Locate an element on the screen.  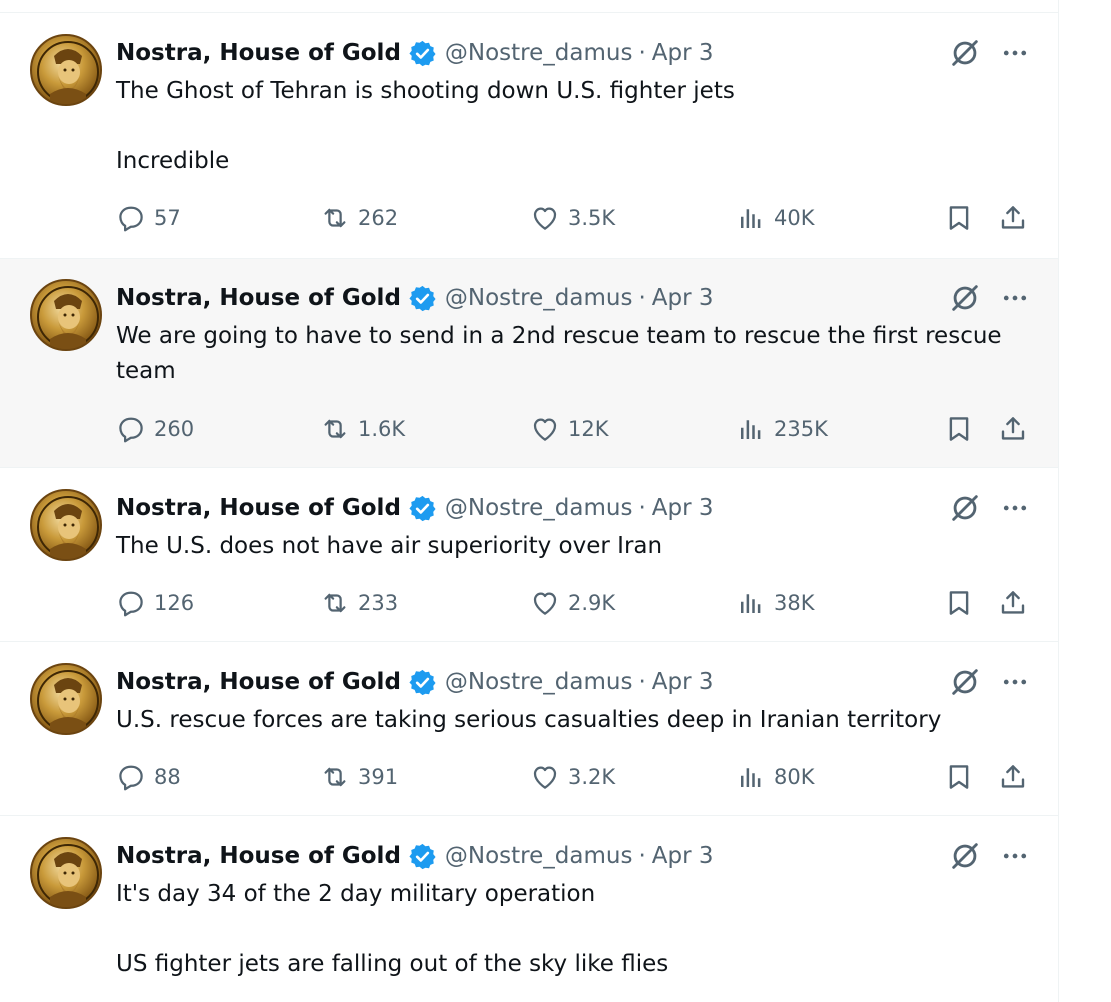
action-bar: 126 233 2.9K 38K is located at coordinates (581, 603).